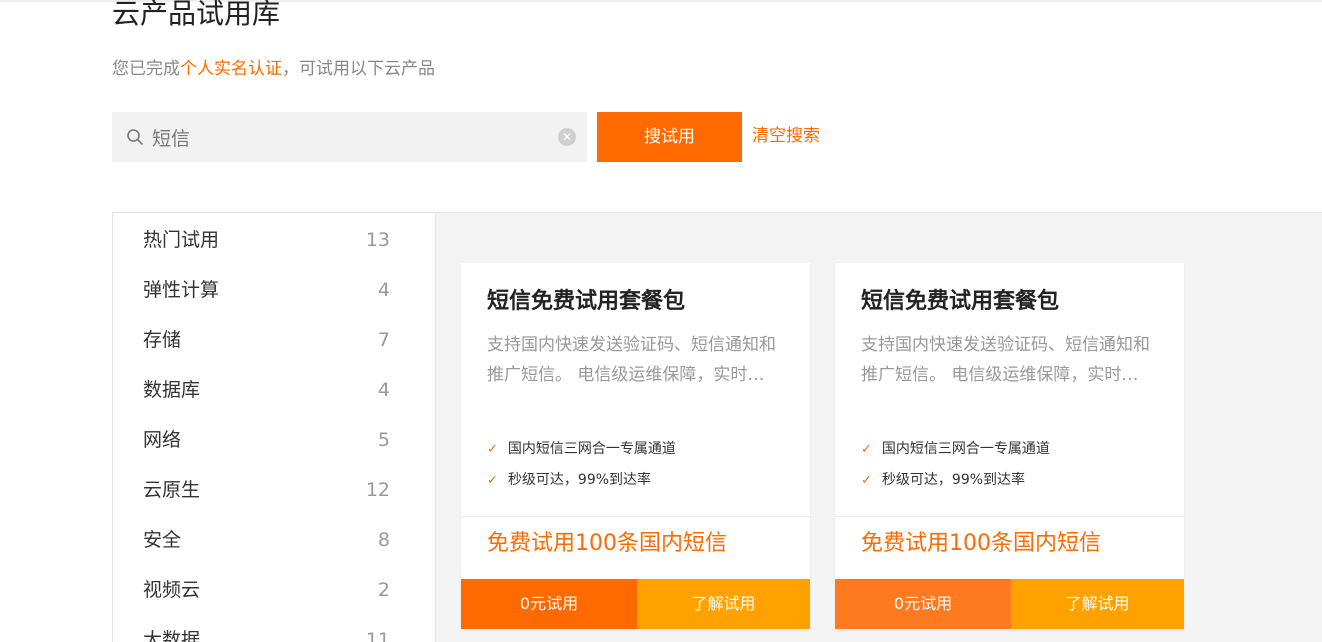 Image resolution: width=1322 pixels, height=642 pixels. What do you see at coordinates (274, 240) in the screenshot?
I see `sidebar-item-hot: 热门试用 13` at bounding box center [274, 240].